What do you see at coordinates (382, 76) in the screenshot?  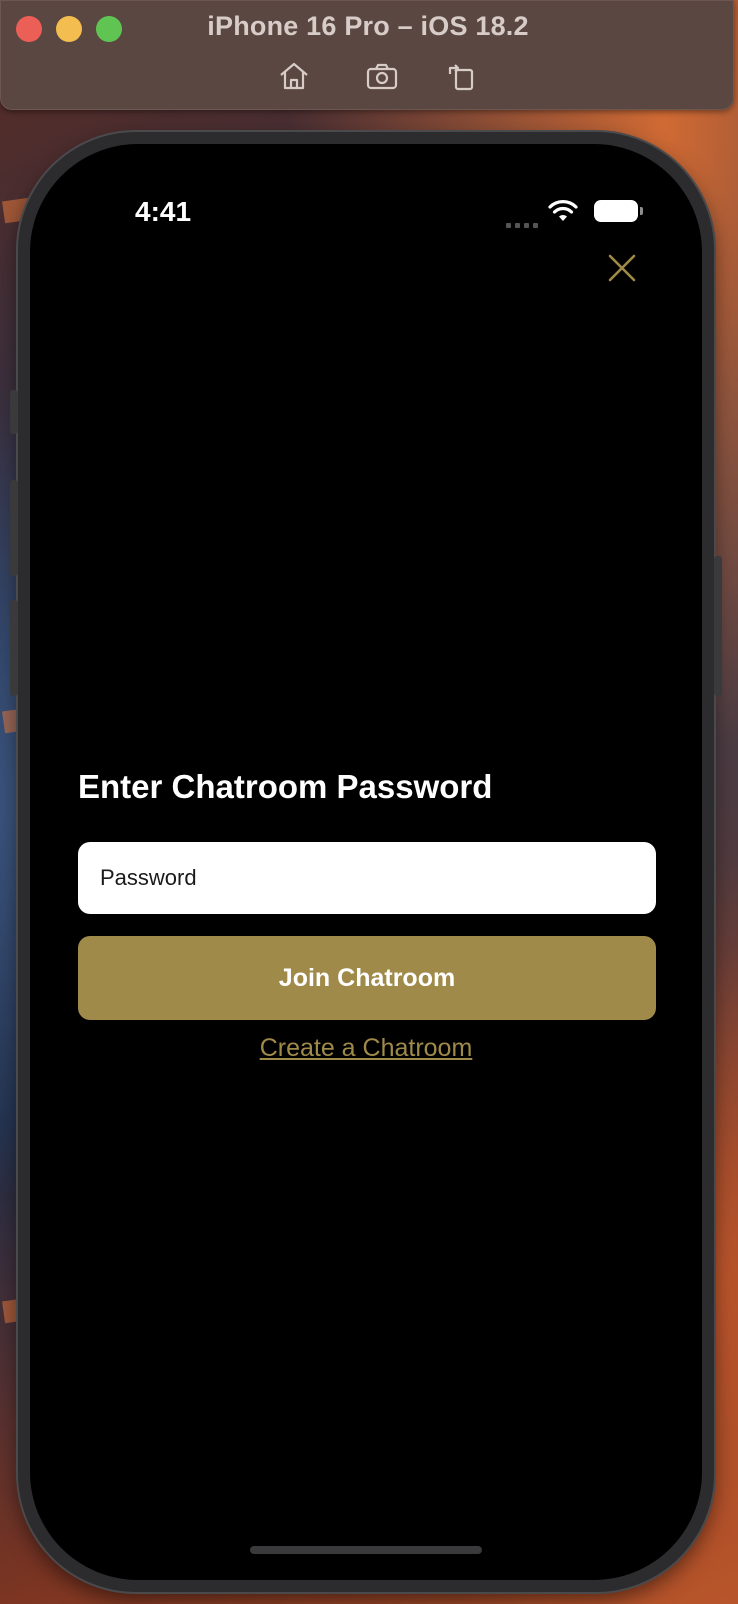 I see `screenshot-icon` at bounding box center [382, 76].